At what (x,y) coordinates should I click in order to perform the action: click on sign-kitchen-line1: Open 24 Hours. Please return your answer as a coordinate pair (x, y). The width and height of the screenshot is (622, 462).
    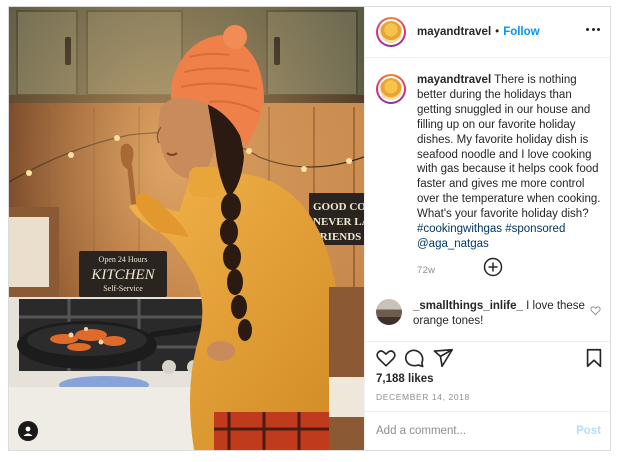
    Looking at the image, I should click on (123, 259).